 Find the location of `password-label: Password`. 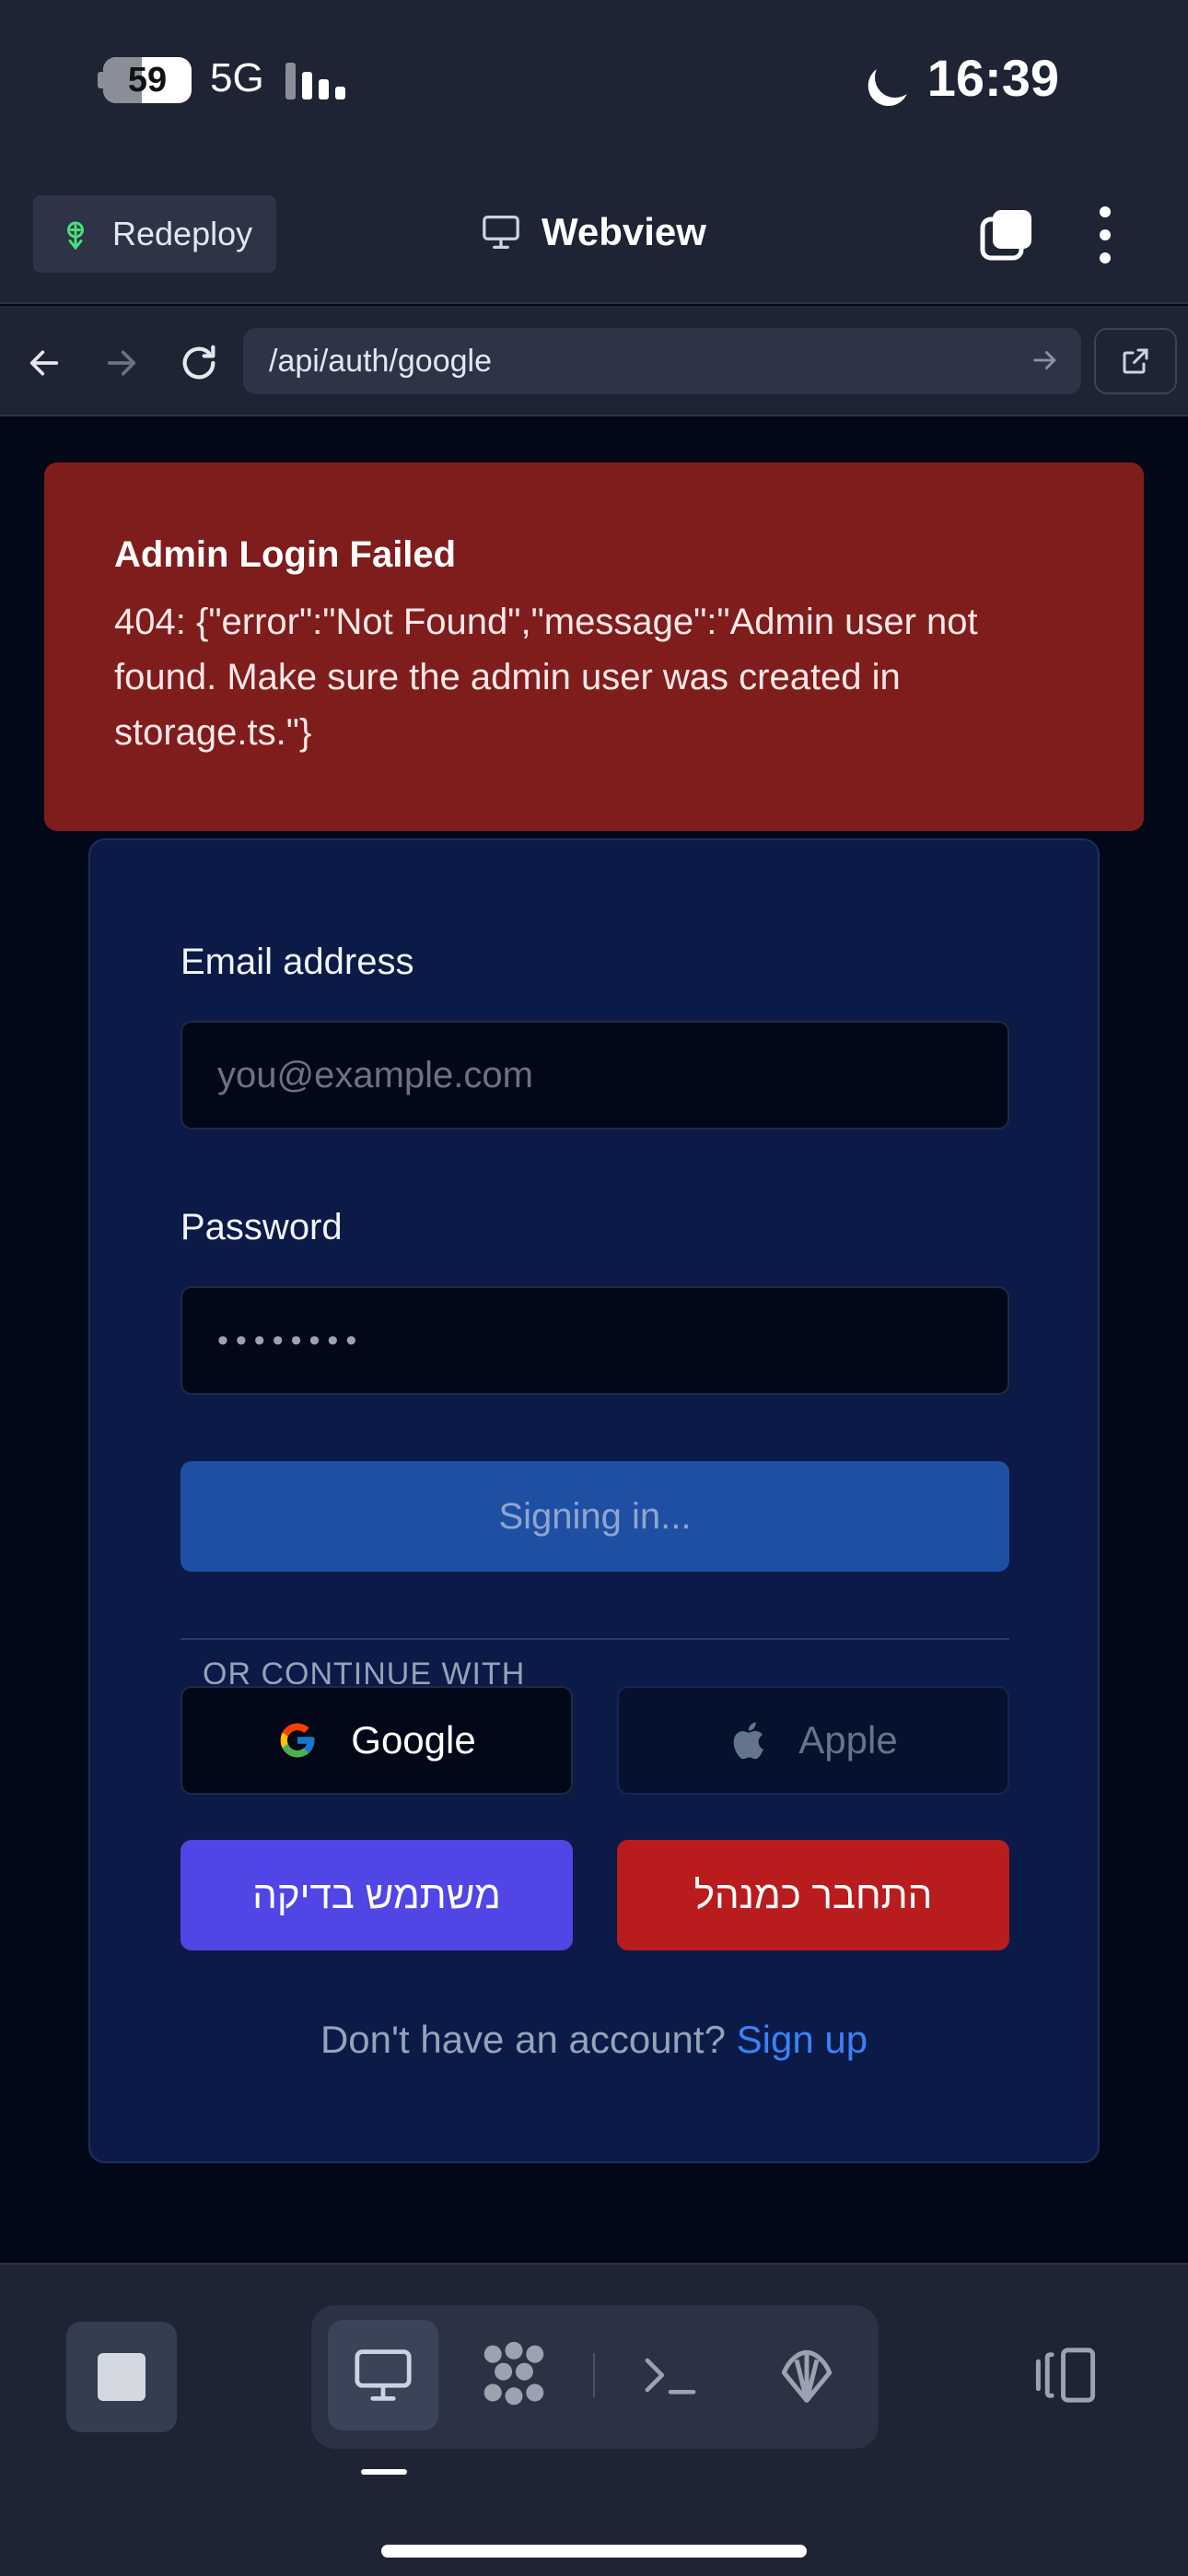

password-label: Password is located at coordinates (262, 1227).